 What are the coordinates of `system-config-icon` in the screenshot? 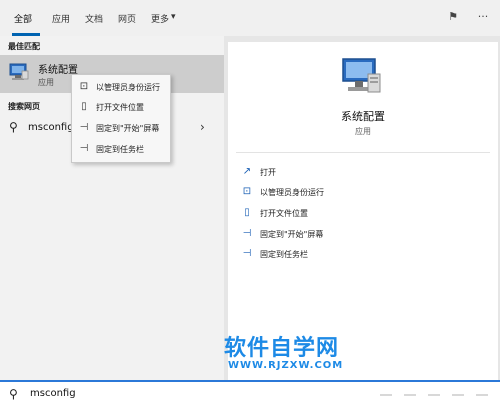 It's located at (19, 71).